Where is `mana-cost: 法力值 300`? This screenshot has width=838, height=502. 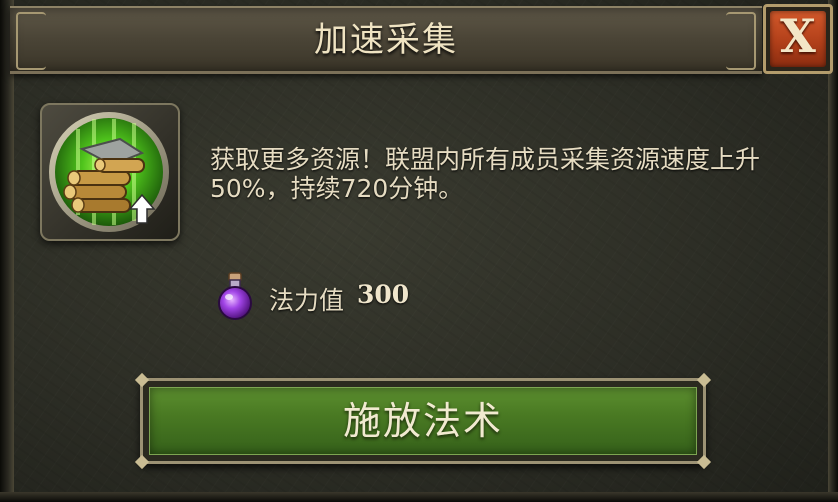
mana-cost: 法力值 300 is located at coordinates (332, 296).